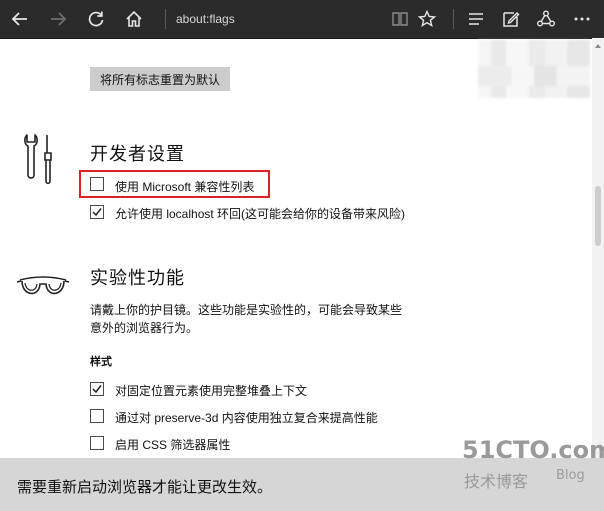  I want to click on refresh-icon, so click(96, 19).